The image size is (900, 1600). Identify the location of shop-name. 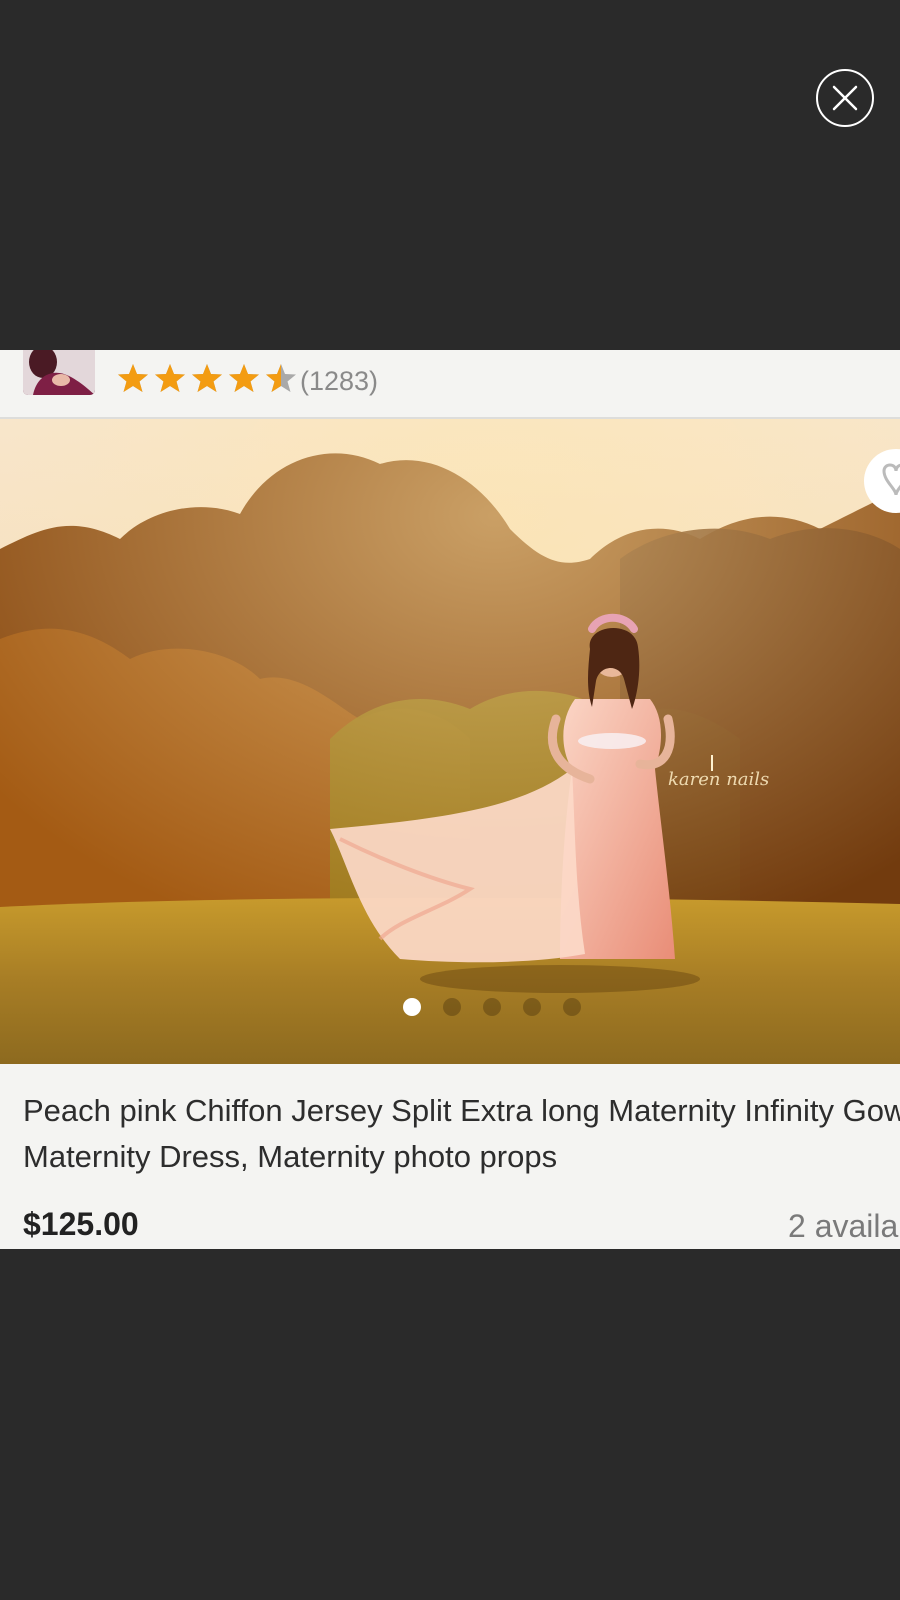
(248, 351).